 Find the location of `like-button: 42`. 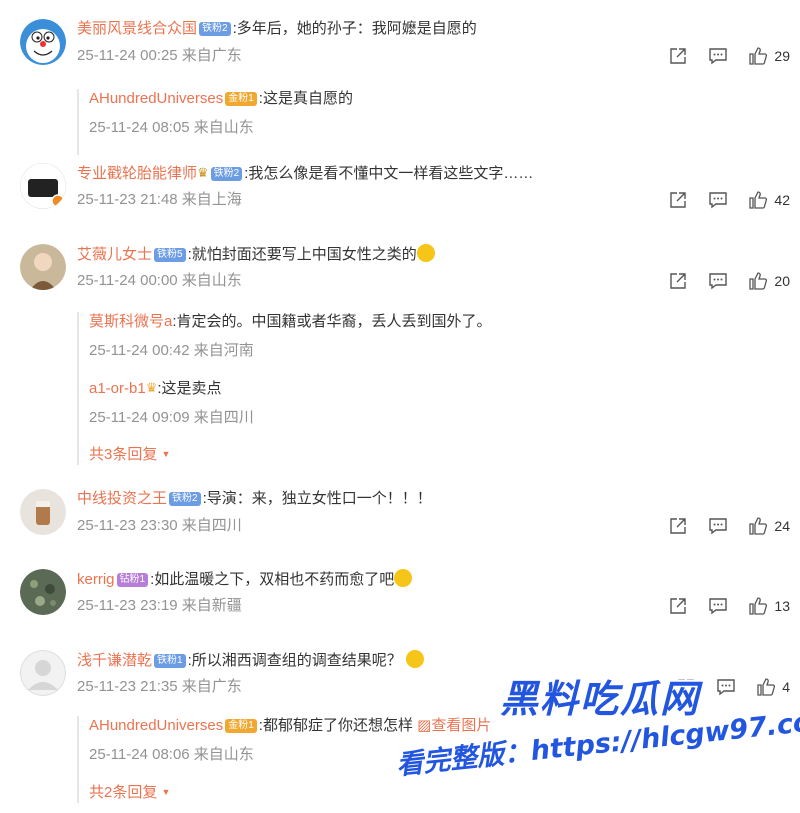

like-button: 42 is located at coordinates (769, 200).